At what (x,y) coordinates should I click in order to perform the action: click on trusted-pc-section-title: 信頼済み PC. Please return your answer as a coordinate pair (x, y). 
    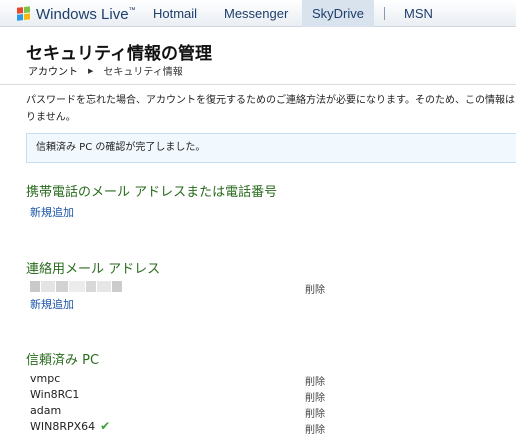
    Looking at the image, I should click on (63, 360).